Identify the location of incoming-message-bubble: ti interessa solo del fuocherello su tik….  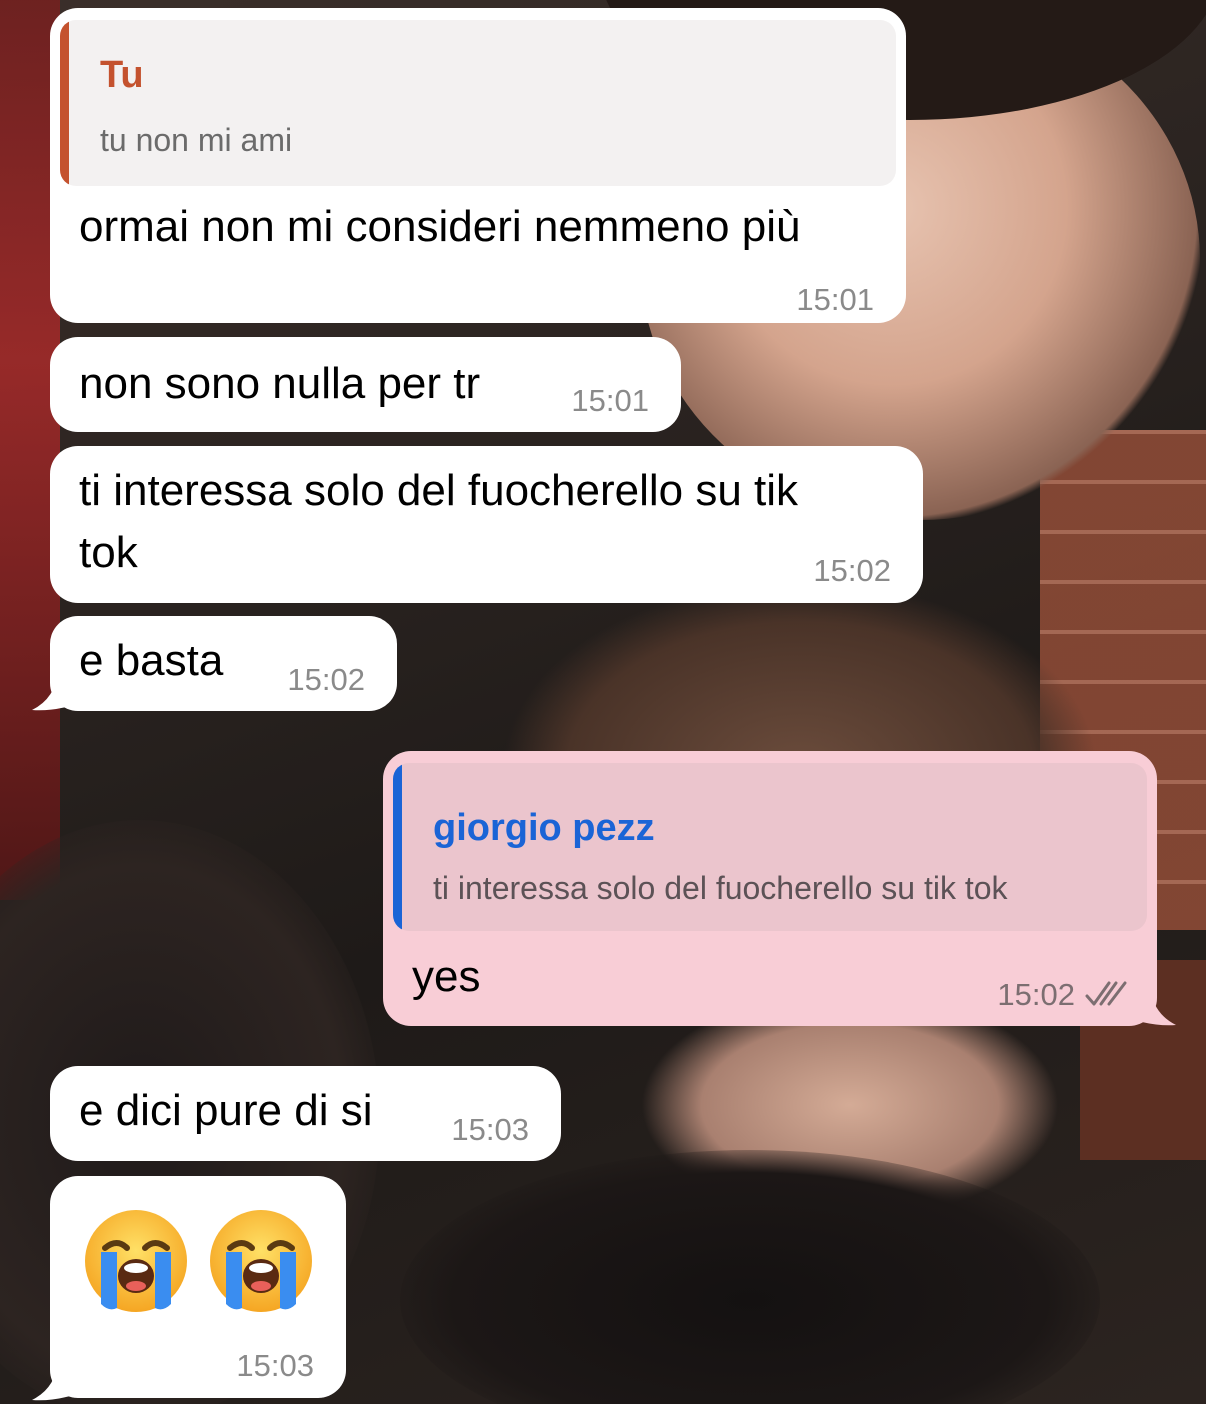
(486, 524).